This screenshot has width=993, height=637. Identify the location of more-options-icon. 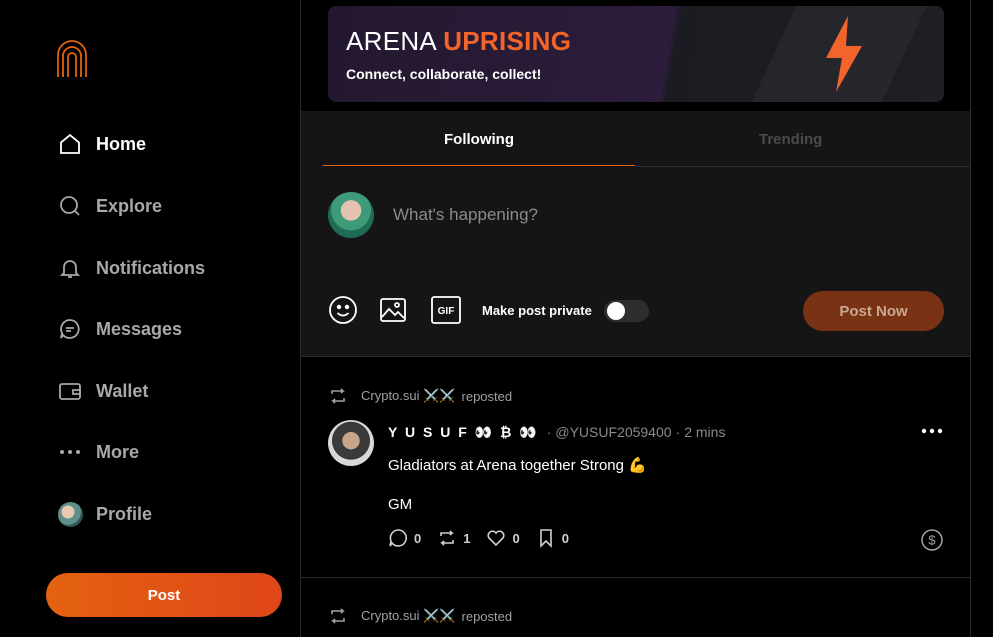
(932, 431).